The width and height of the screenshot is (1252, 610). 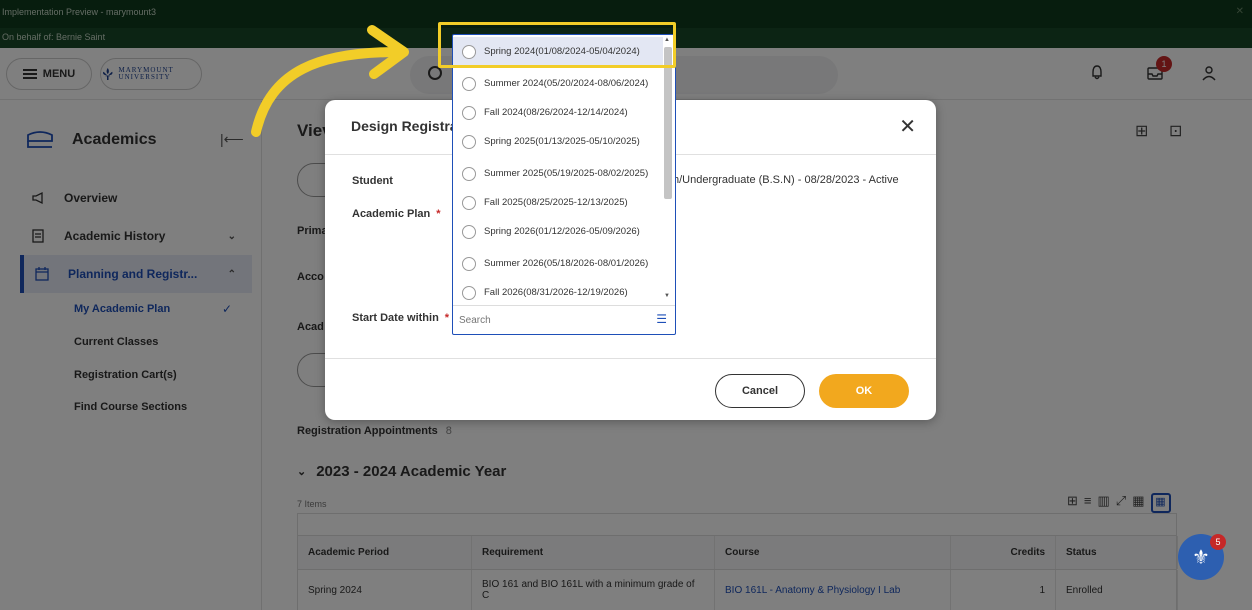 I want to click on dropdown-option: Summer 2025(05/19/2025-08/02/2025), so click(x=558, y=174).